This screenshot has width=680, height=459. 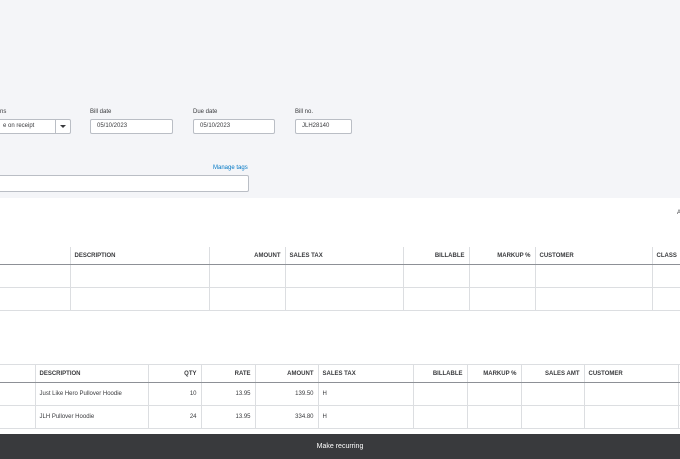 What do you see at coordinates (215, 126) in the screenshot?
I see `due-date-value: 05/10/2023` at bounding box center [215, 126].